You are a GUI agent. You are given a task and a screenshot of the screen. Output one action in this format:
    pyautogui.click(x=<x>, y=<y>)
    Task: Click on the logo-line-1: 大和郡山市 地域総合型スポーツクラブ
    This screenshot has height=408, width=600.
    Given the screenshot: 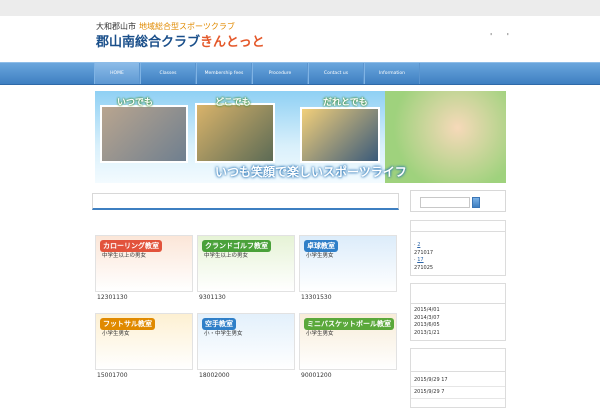 What is the action you would take?
    pyautogui.click(x=165, y=27)
    